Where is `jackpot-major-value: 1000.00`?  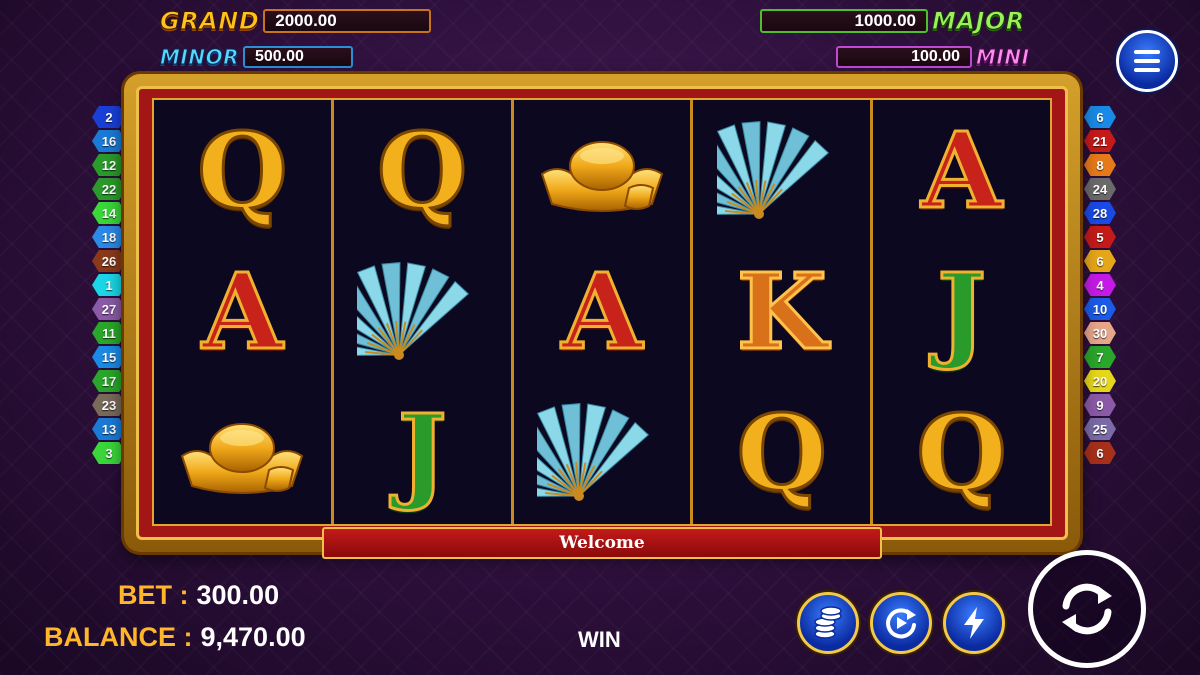 jackpot-major-value: 1000.00 is located at coordinates (844, 21).